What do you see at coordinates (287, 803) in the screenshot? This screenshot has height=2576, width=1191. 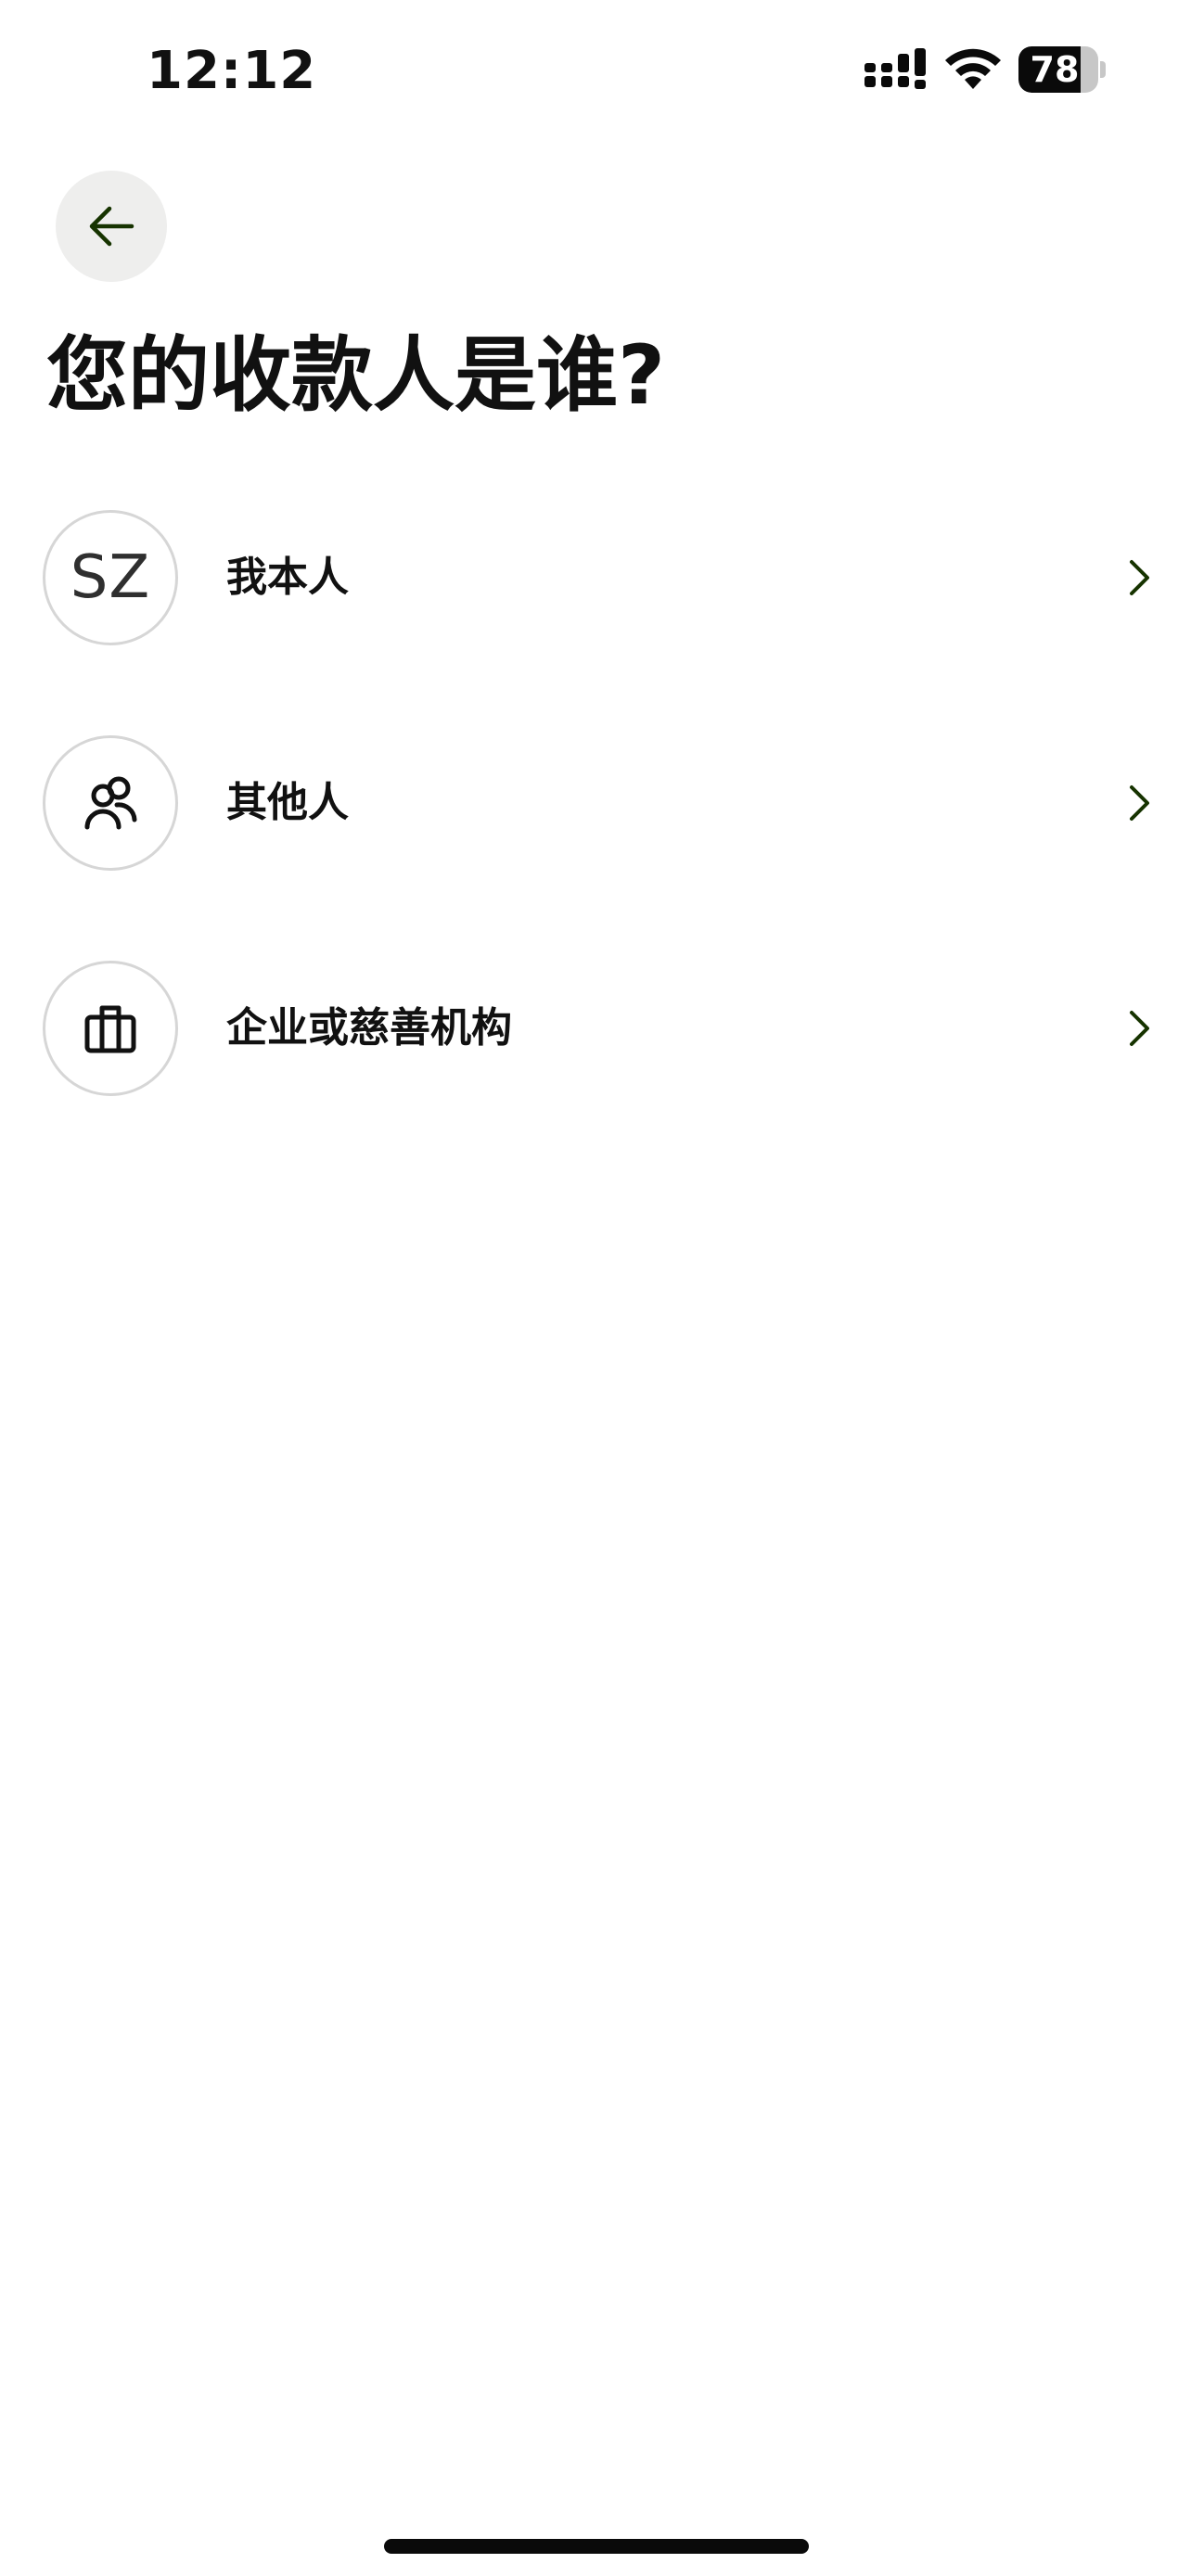 I see `option-label: 其他人` at bounding box center [287, 803].